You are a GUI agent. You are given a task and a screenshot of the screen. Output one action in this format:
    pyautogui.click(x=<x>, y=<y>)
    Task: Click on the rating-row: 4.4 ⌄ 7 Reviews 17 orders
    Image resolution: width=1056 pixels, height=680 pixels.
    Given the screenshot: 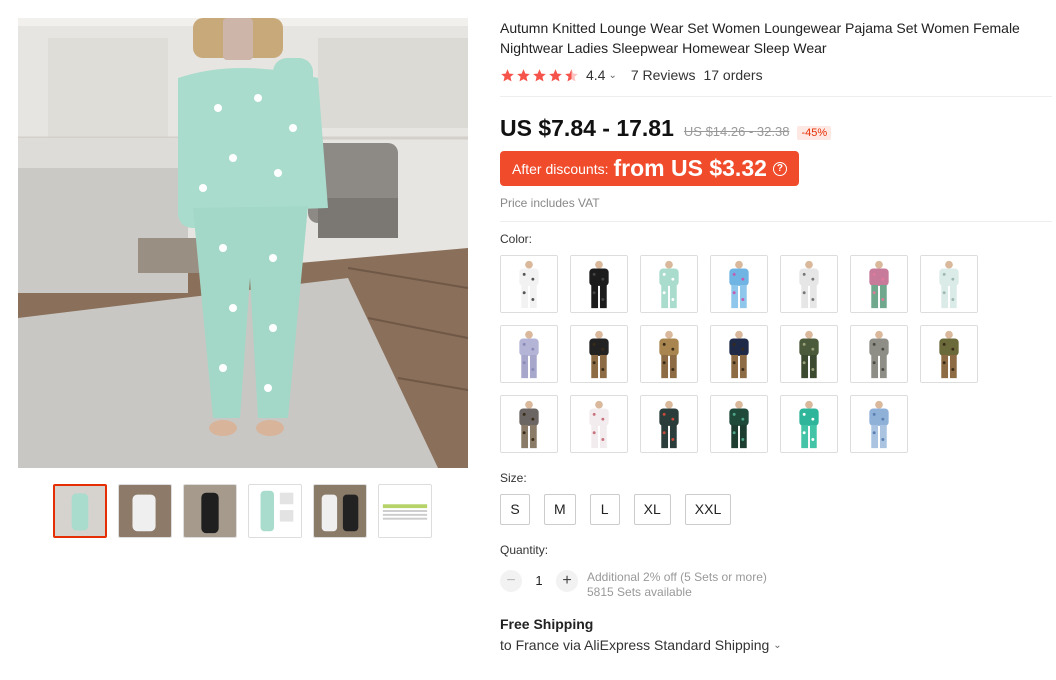 What is the action you would take?
    pyautogui.click(x=776, y=75)
    